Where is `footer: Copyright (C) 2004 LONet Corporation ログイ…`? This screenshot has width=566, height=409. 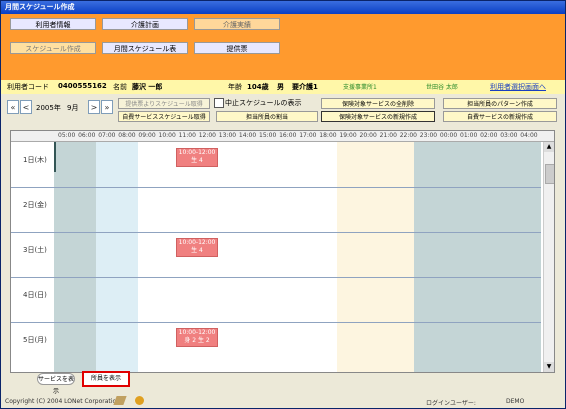
footer: Copyright (C) 2004 LONet Corporation ログイ… is located at coordinates (283, 401).